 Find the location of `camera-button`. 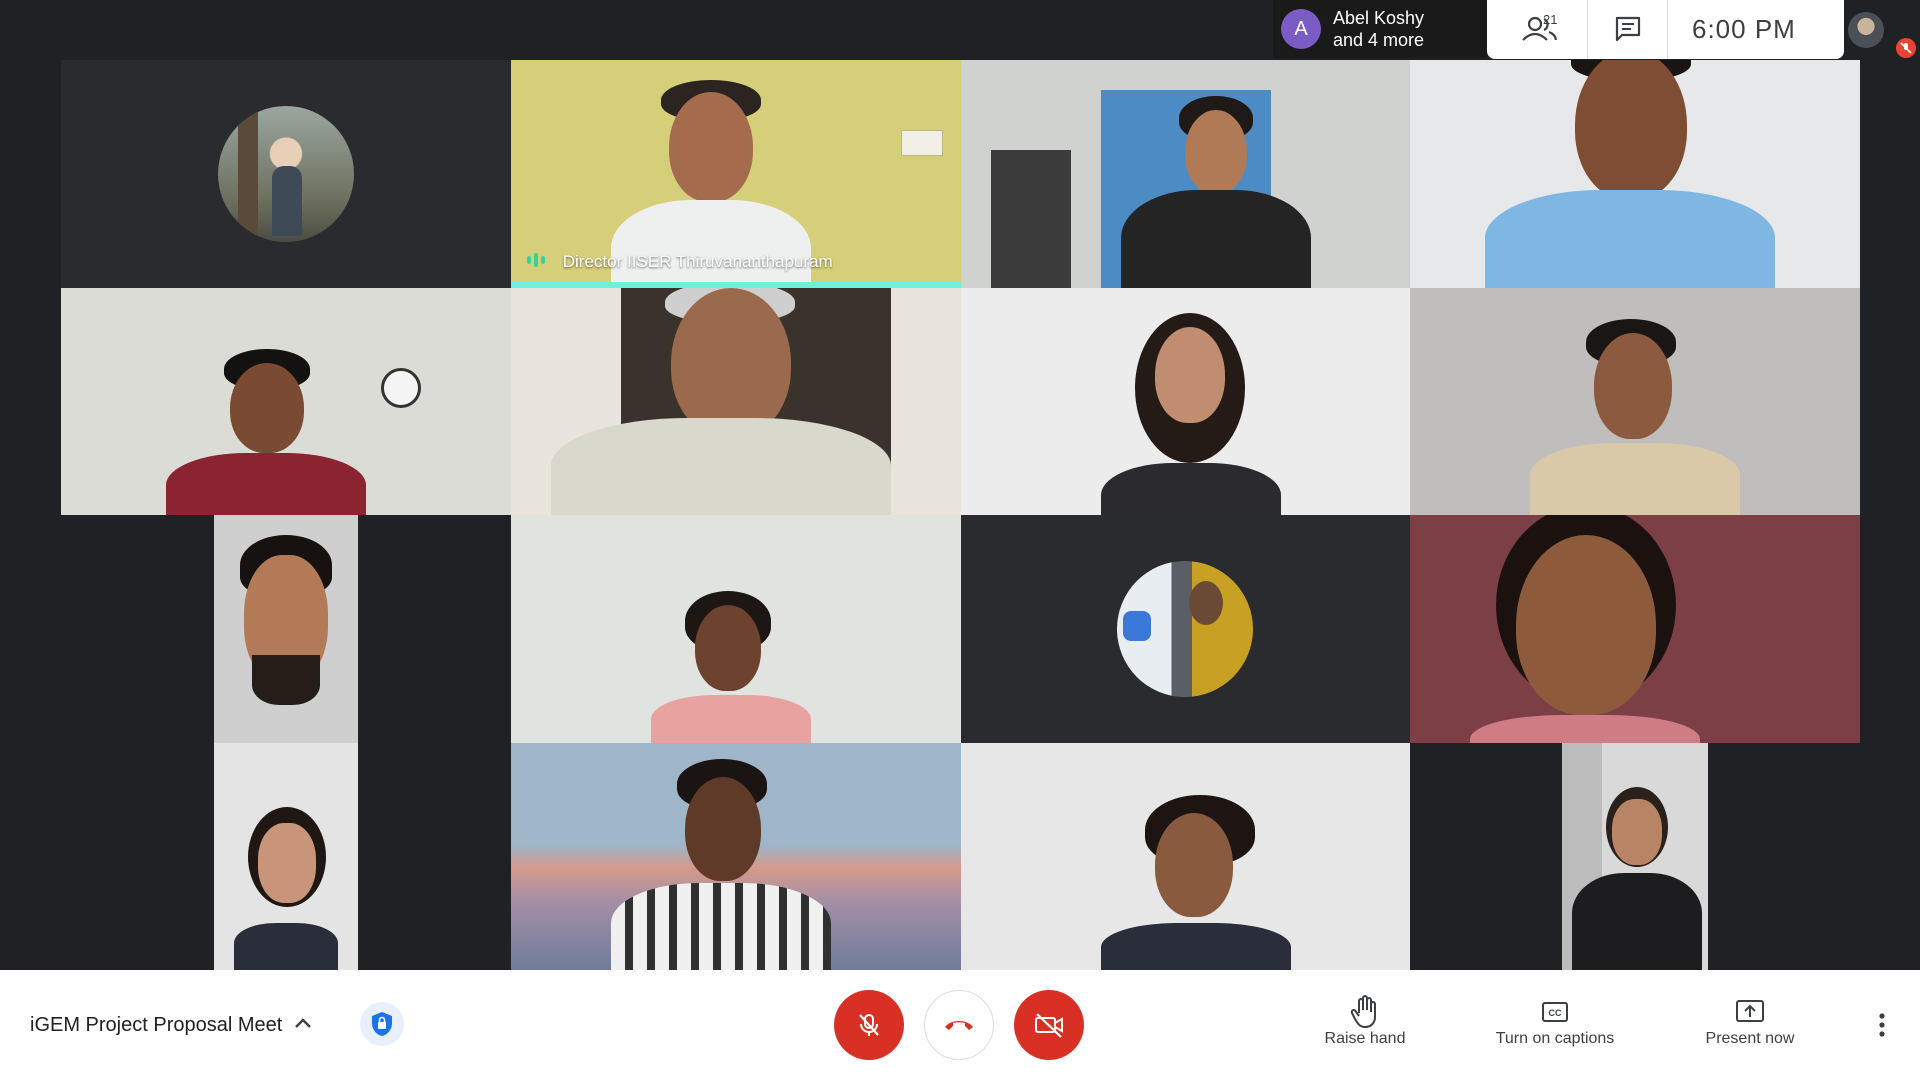

camera-button is located at coordinates (1049, 1025).